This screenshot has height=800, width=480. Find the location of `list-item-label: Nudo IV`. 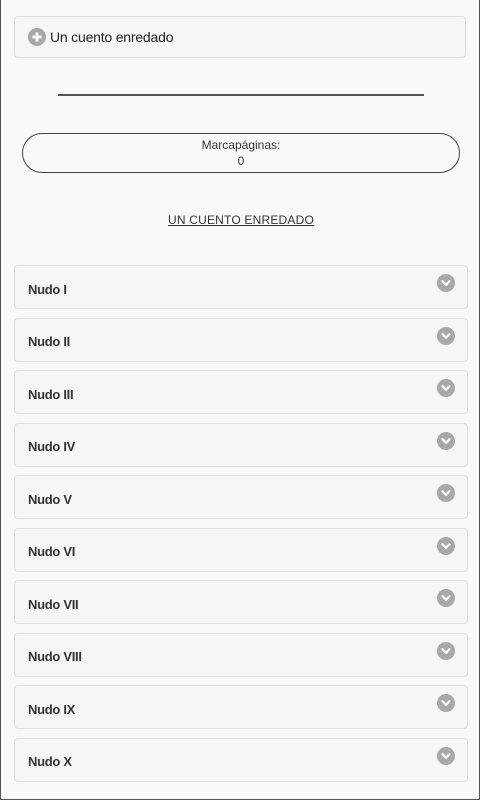

list-item-label: Nudo IV is located at coordinates (52, 446).